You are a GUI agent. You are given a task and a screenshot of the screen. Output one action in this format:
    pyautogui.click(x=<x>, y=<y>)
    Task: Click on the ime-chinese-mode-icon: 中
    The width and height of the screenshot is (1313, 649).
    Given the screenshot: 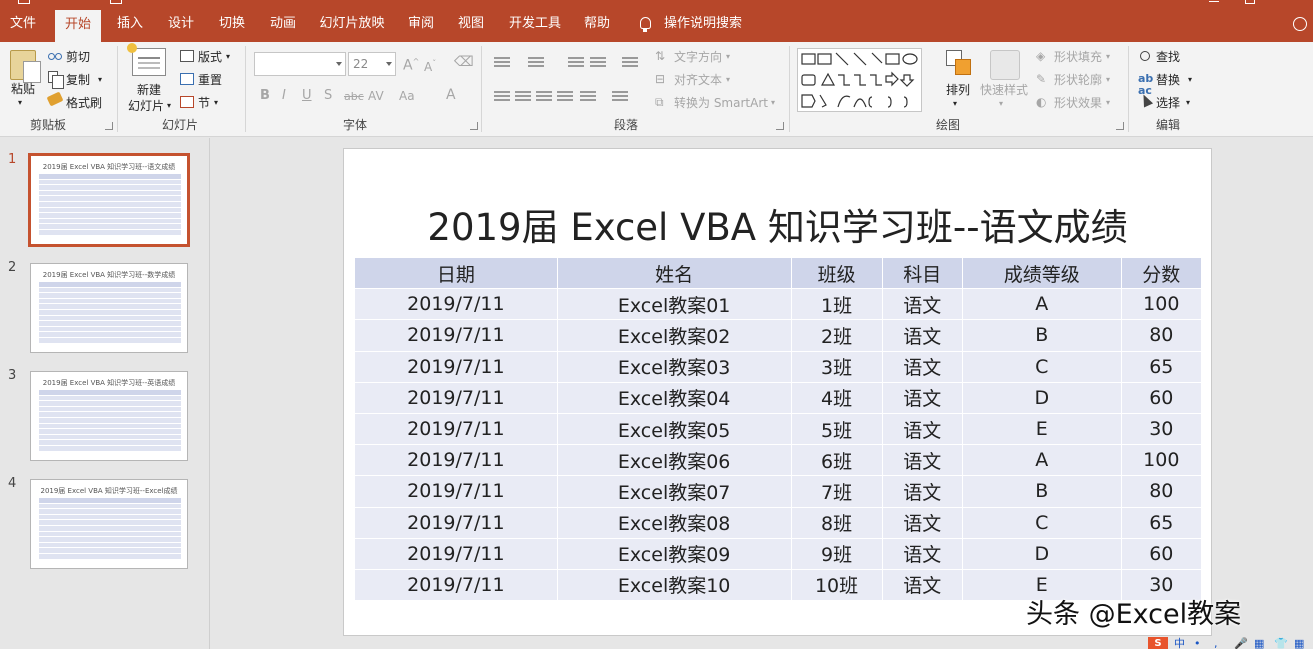 What is the action you would take?
    pyautogui.click(x=1179, y=643)
    